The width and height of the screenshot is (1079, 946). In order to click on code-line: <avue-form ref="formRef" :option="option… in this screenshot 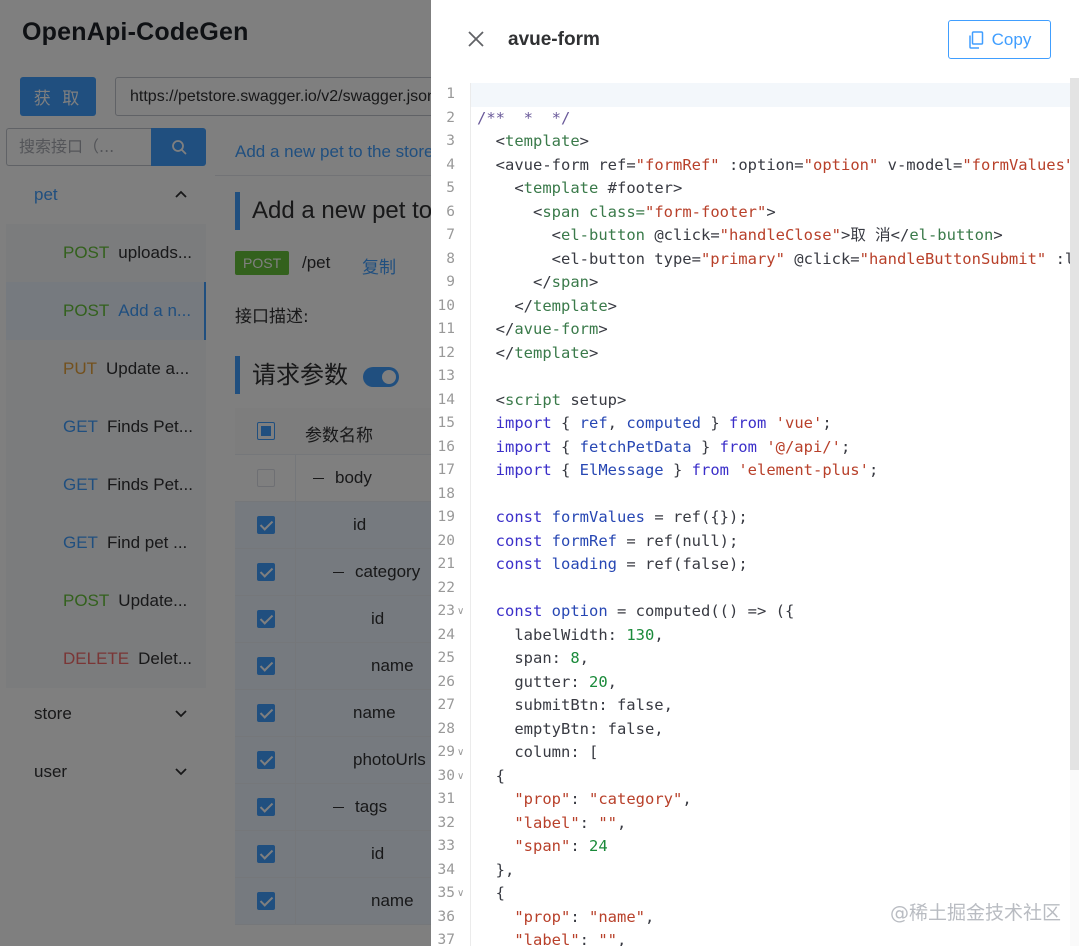, I will do `click(778, 166)`.